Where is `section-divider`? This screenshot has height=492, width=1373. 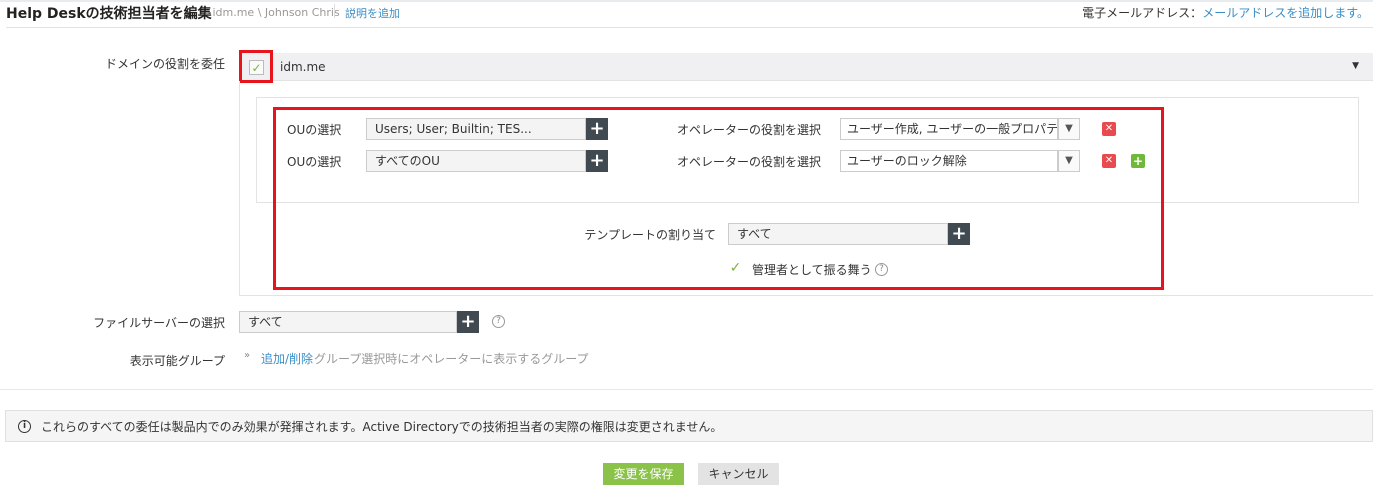
section-divider is located at coordinates (686, 389).